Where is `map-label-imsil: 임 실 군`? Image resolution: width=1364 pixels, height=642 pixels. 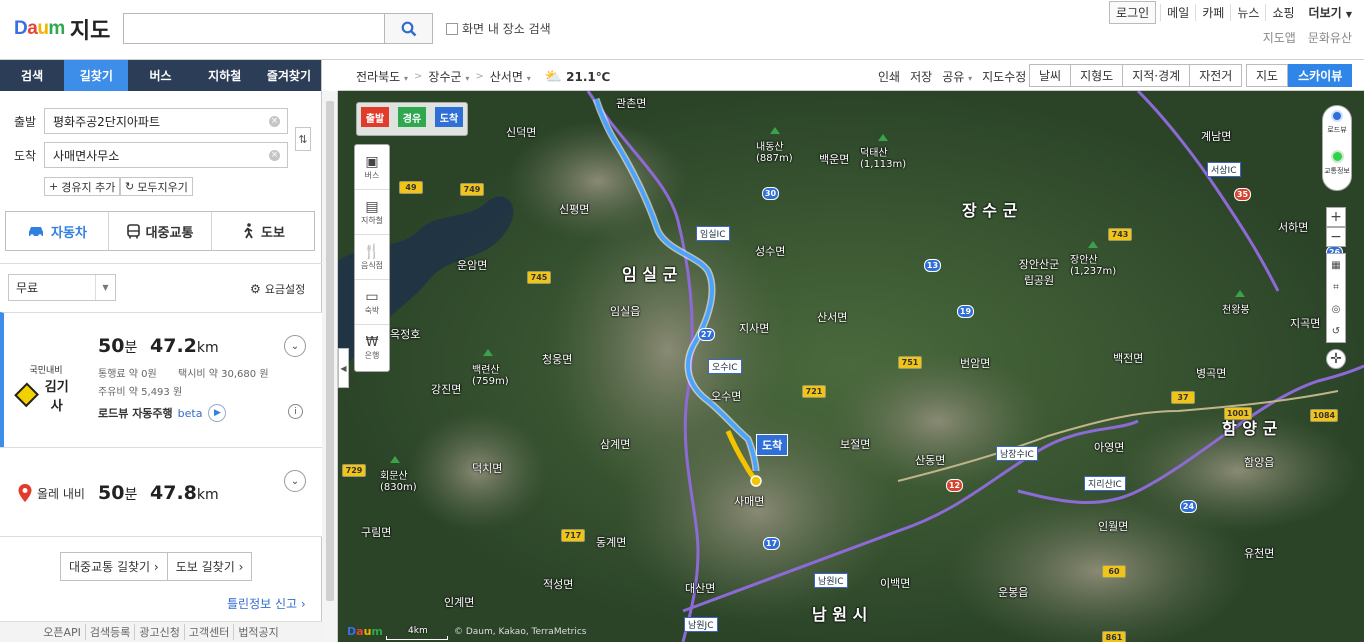 map-label-imsil: 임 실 군 is located at coordinates (649, 273).